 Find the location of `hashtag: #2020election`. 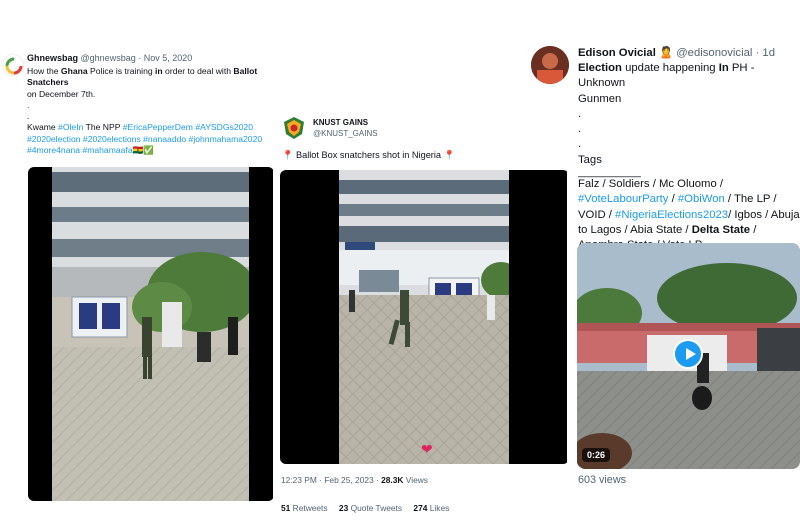

hashtag: #2020election is located at coordinates (54, 139).